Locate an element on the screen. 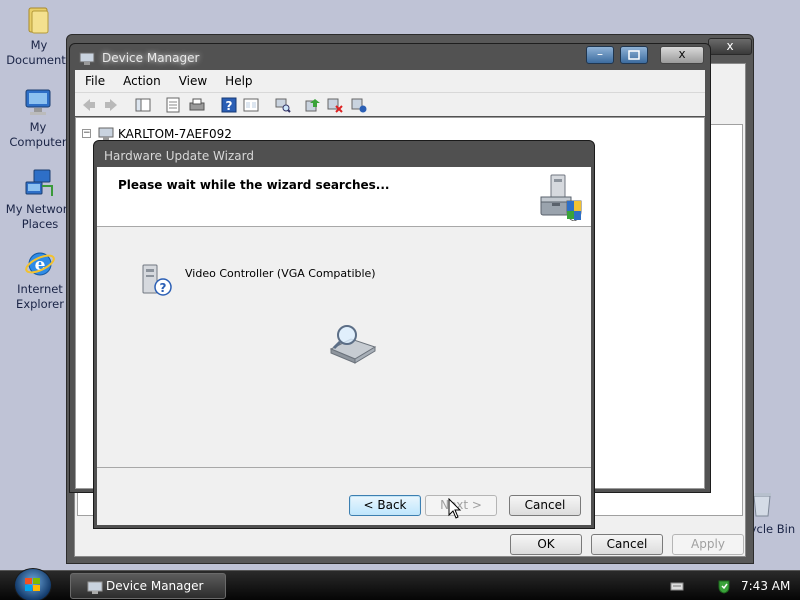  wizard-footer: < Back Next > Cancel is located at coordinates (344, 496).